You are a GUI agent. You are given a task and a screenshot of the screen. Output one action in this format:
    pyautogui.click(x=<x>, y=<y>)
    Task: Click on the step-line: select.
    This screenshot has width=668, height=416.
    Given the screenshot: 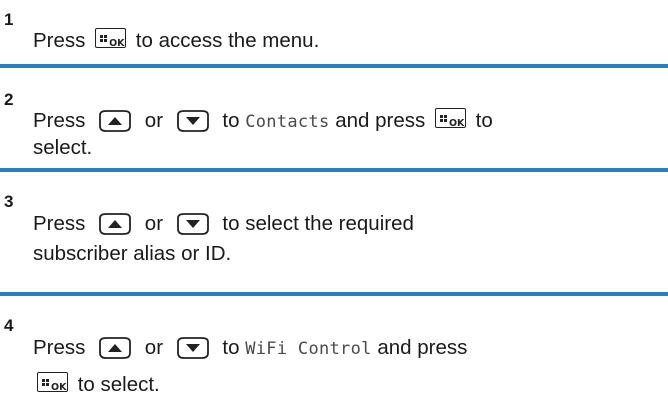 What is the action you would take?
    pyautogui.click(x=62, y=148)
    